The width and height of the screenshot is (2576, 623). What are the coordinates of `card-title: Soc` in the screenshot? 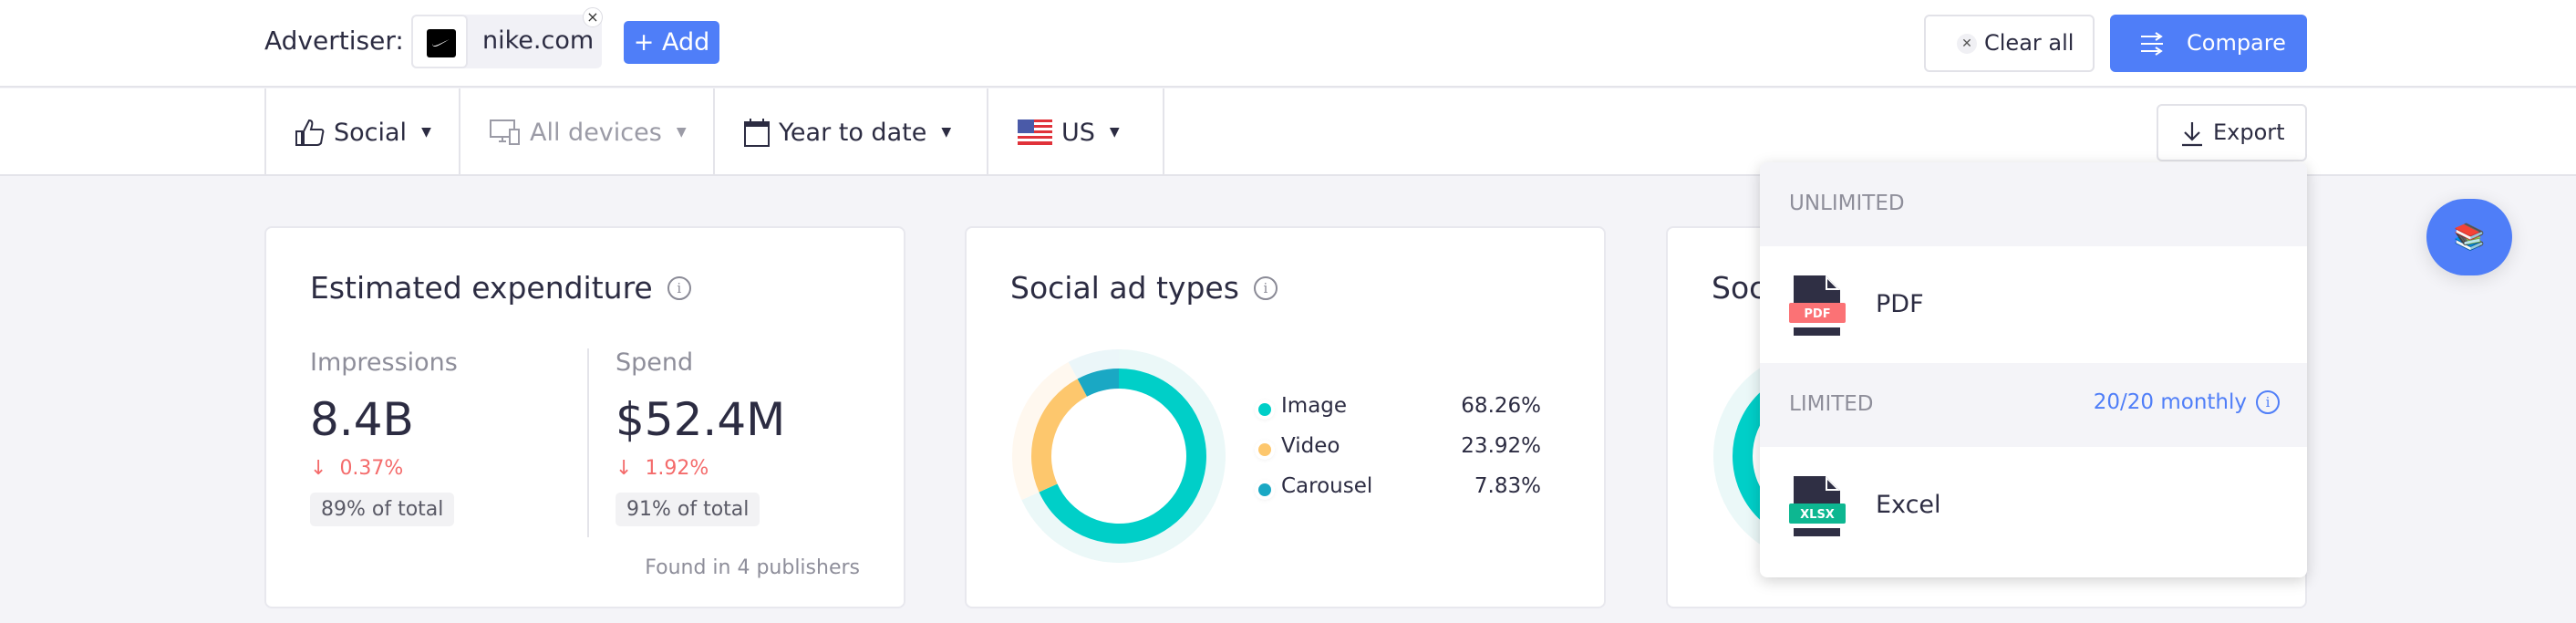 It's located at (1738, 288).